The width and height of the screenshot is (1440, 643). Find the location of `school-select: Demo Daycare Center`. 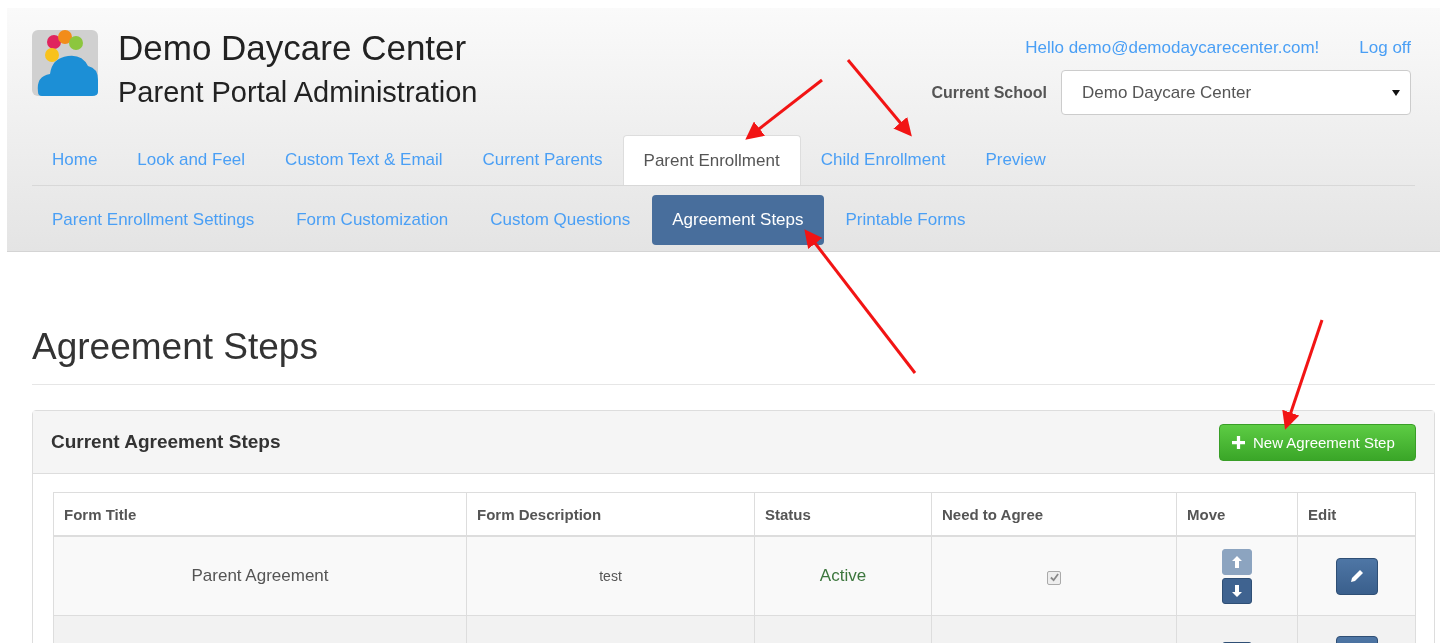

school-select: Demo Daycare Center is located at coordinates (1236, 92).